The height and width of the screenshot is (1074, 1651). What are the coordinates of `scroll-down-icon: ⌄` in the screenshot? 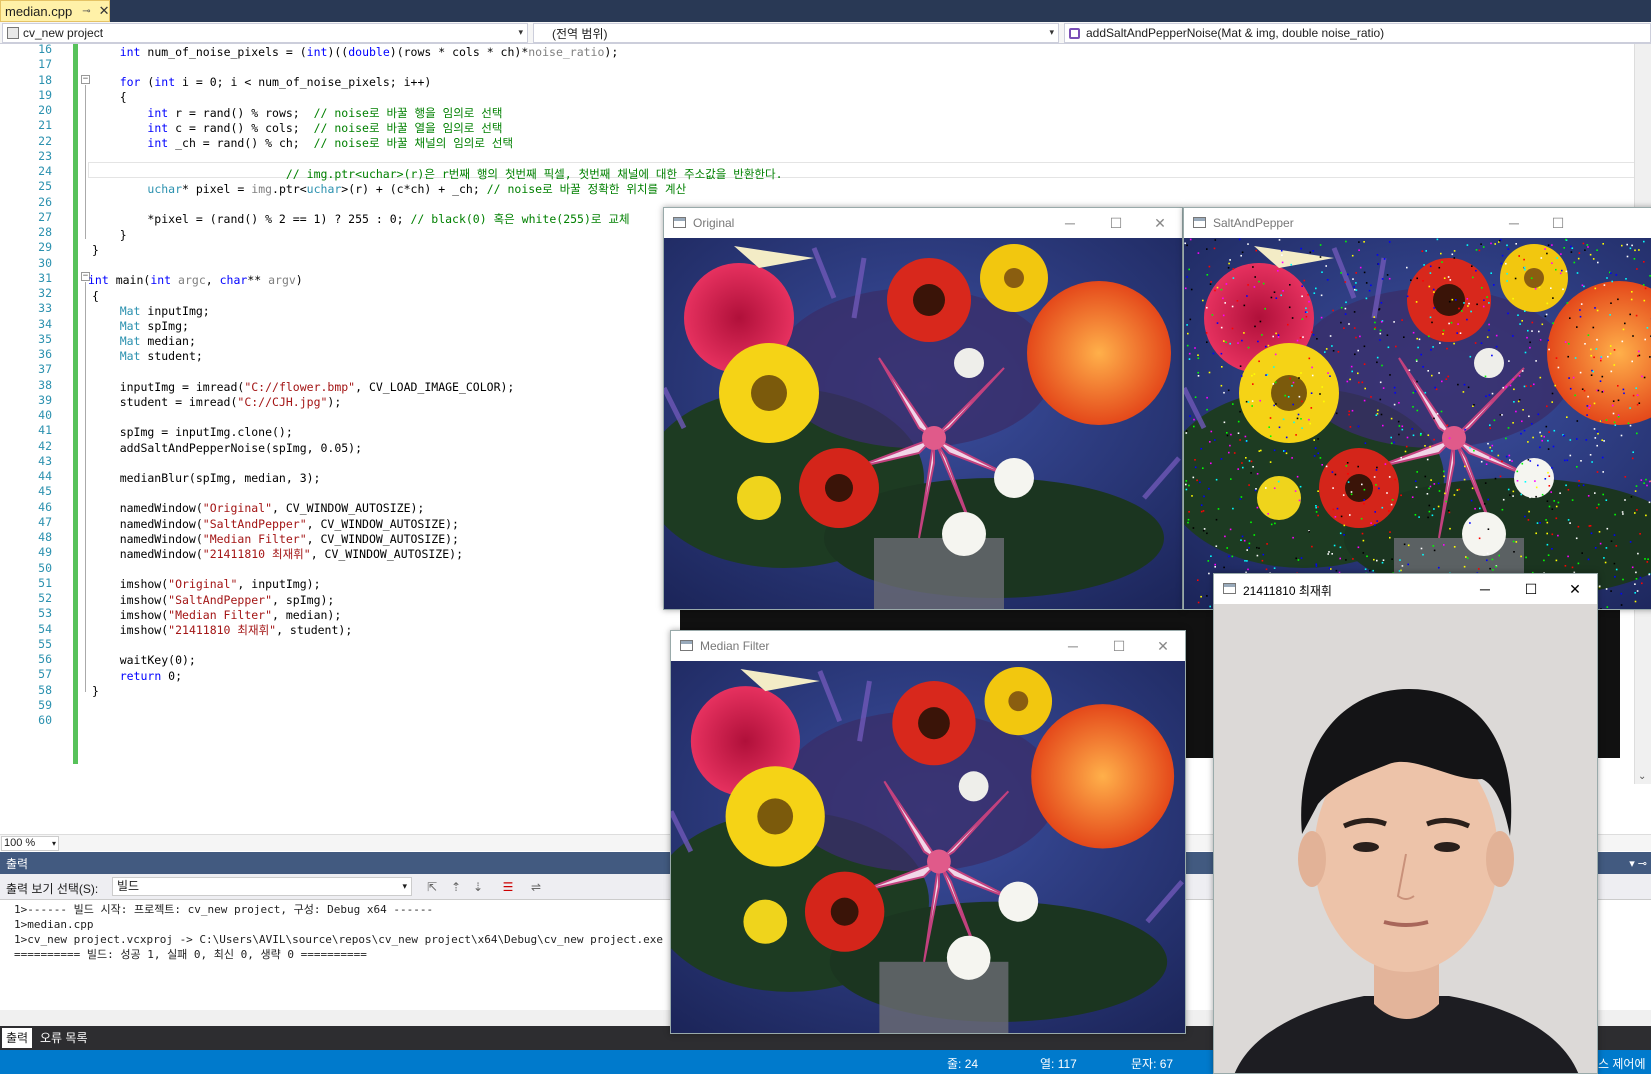 It's located at (1642, 776).